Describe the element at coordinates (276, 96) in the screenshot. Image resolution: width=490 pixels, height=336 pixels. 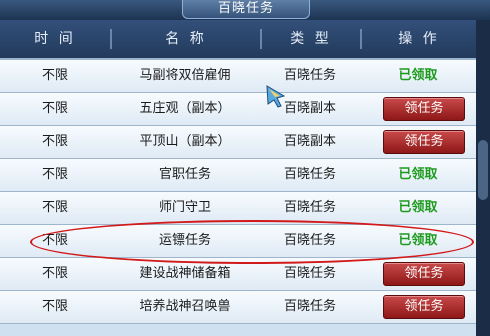
I see `cursor-icon` at that location.